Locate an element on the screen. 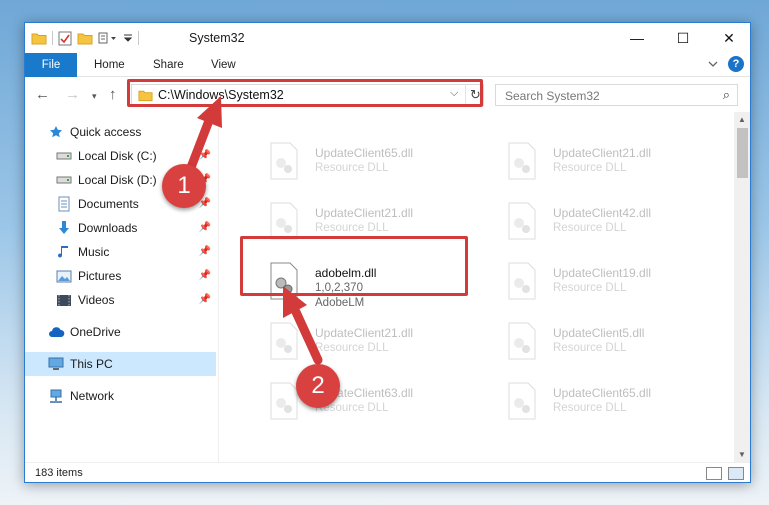 This screenshot has width=769, height=505. step-marker-2: 2 is located at coordinates (318, 386).